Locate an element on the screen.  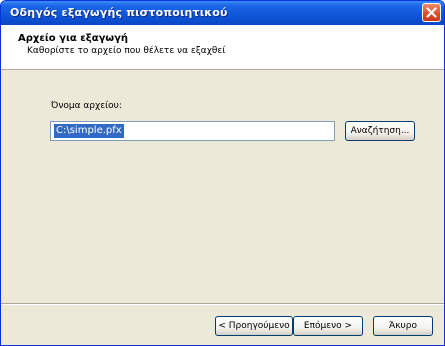
footer-separator is located at coordinates (222, 304).